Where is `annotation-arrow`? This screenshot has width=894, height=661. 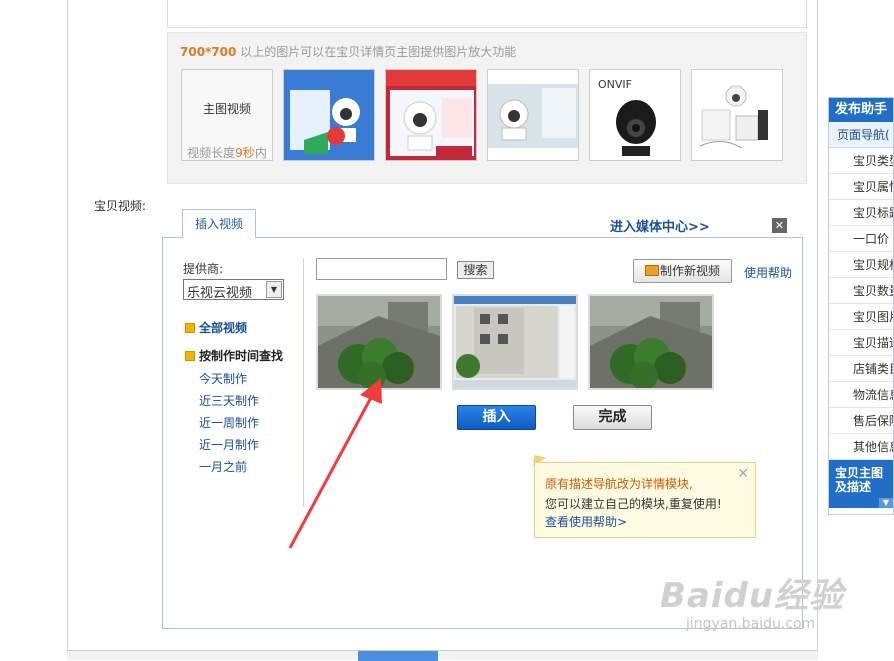
annotation-arrow is located at coordinates (335, 463).